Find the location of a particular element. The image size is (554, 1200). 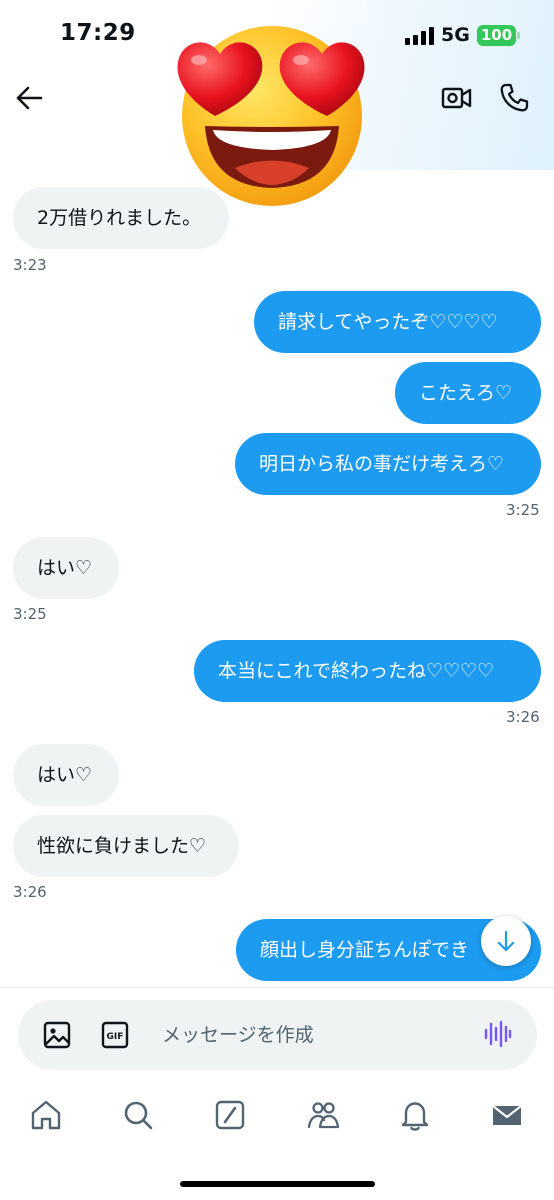

arrow-left-icon is located at coordinates (29, 98).